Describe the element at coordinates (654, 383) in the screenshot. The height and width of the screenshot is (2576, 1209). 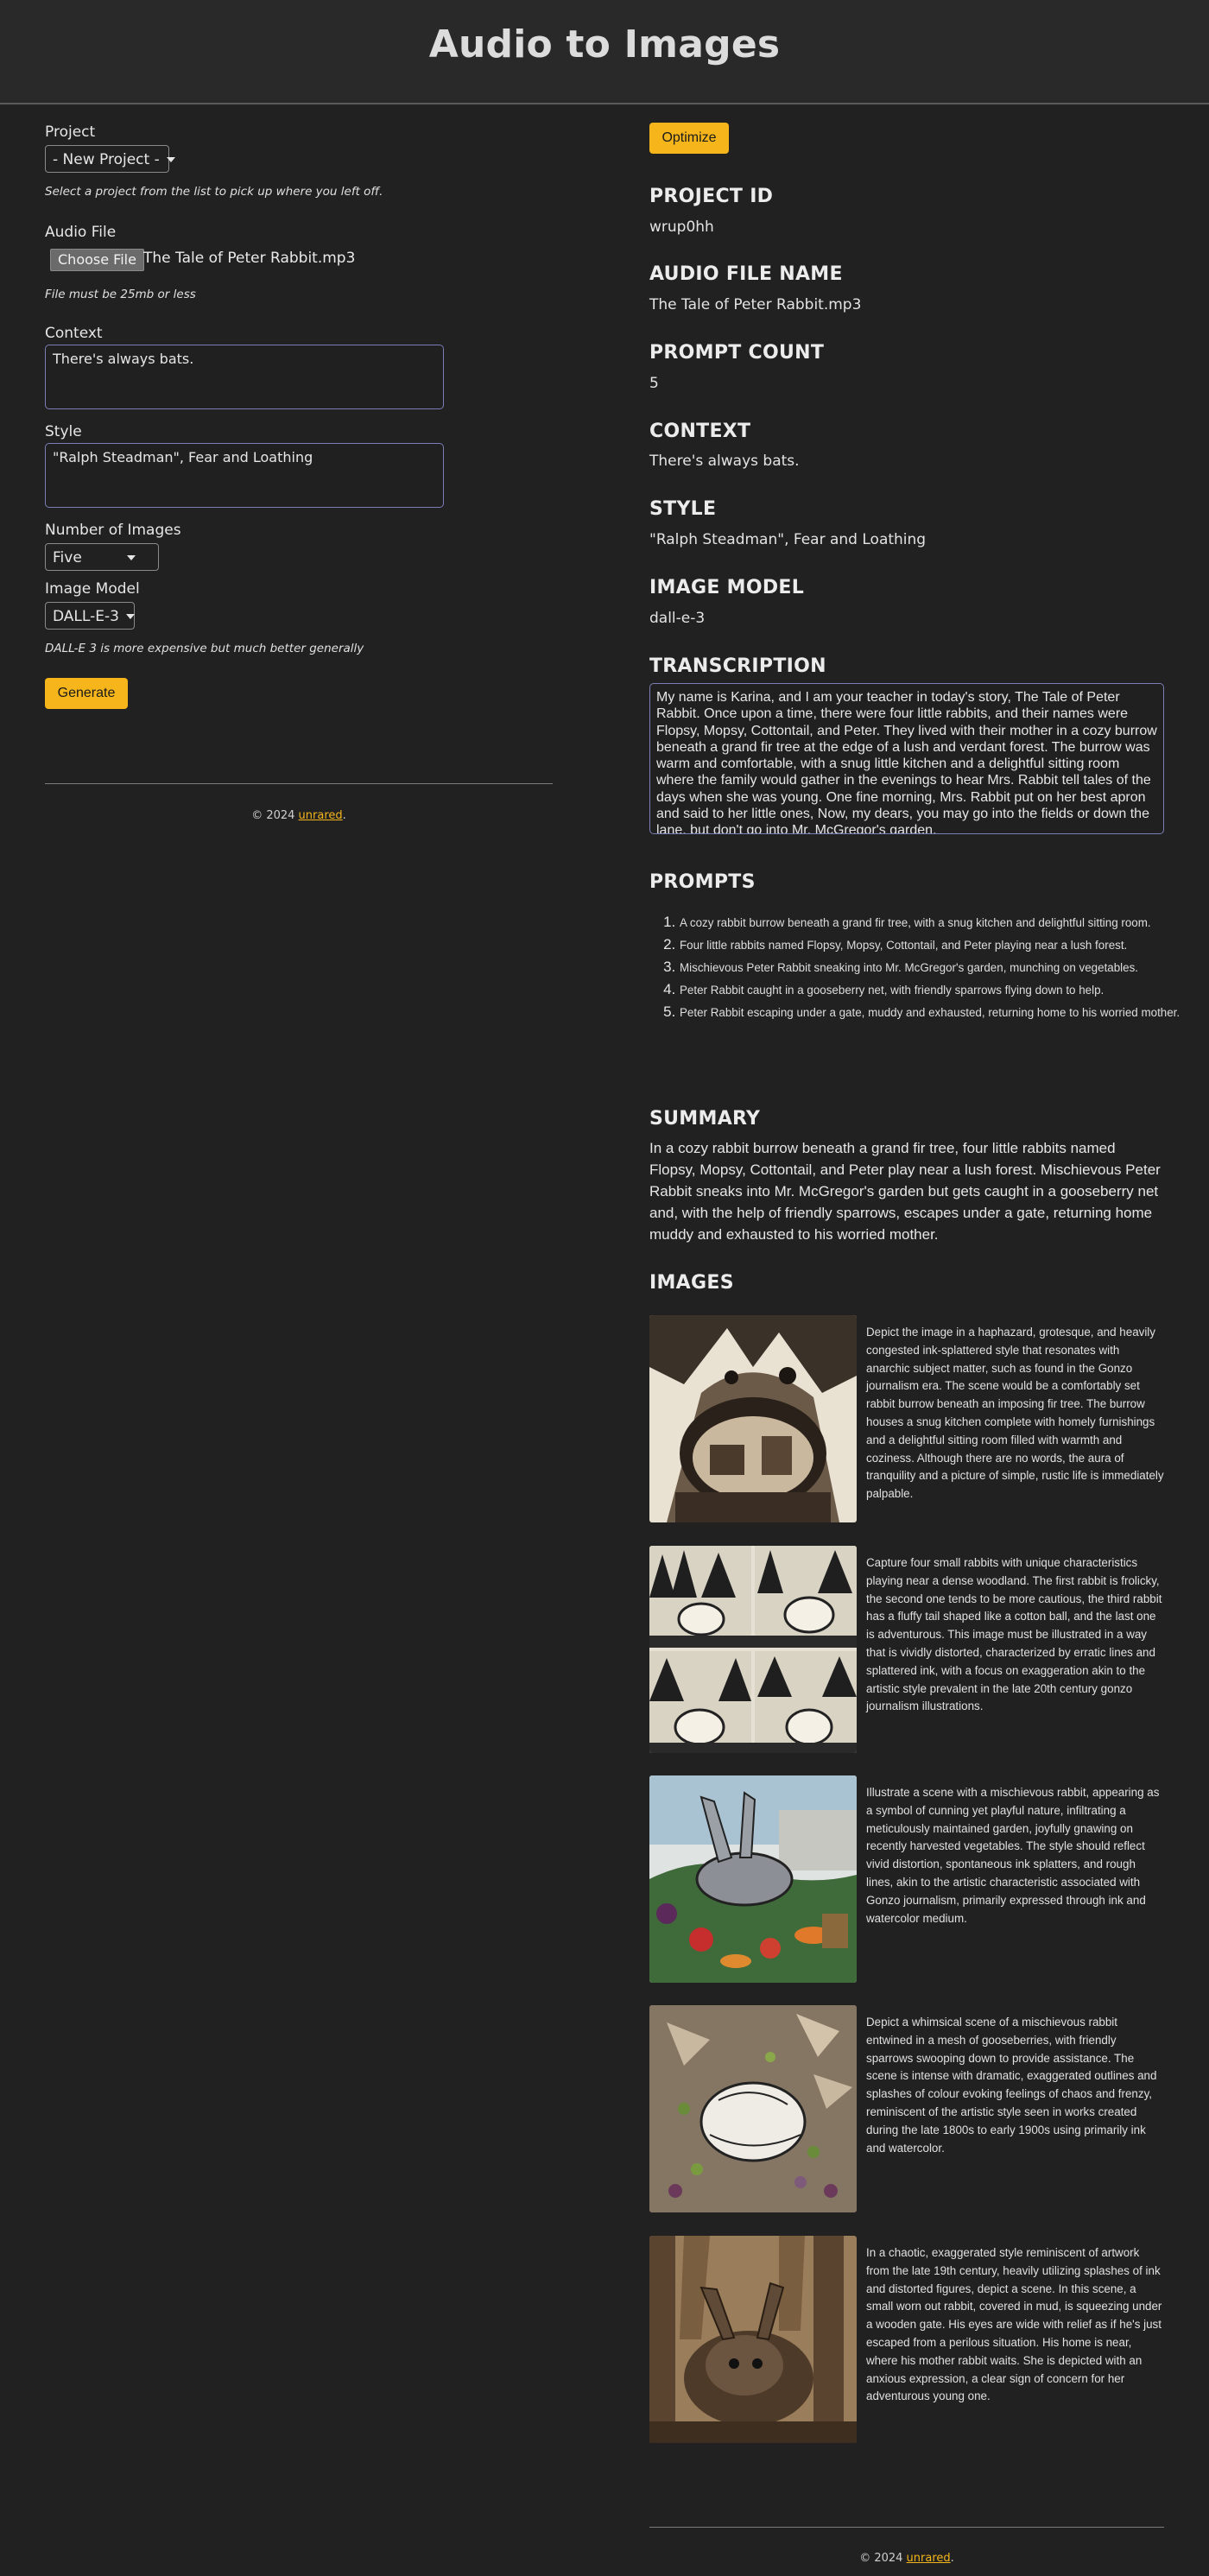
I see `prompt-count-value: 5` at that location.